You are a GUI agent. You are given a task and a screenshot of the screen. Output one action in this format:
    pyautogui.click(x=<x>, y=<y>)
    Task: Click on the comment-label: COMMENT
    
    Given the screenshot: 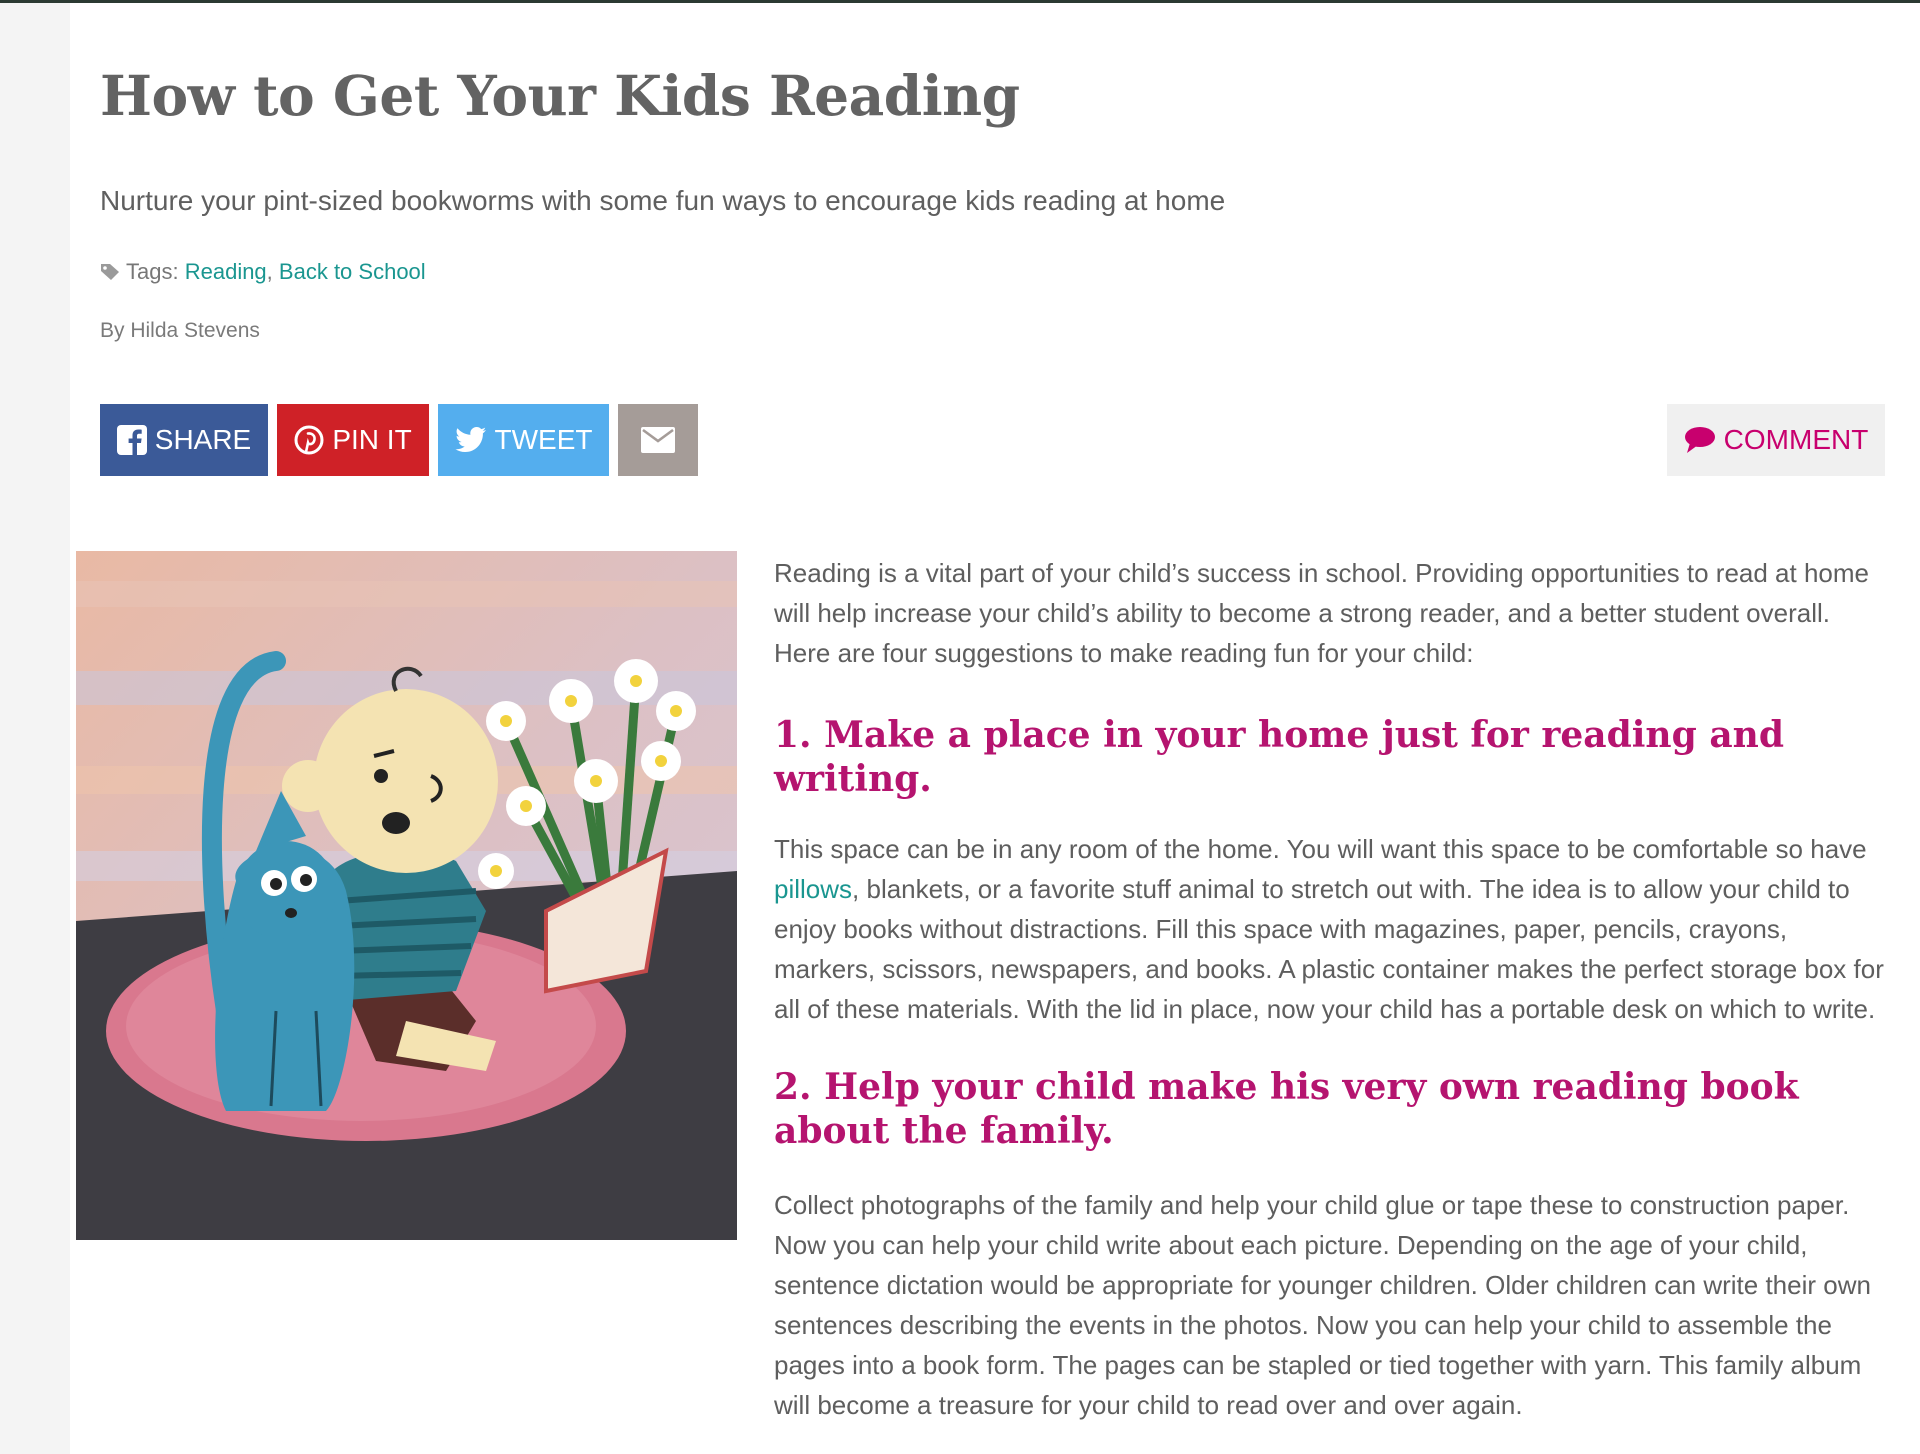 What is the action you would take?
    pyautogui.click(x=1796, y=439)
    